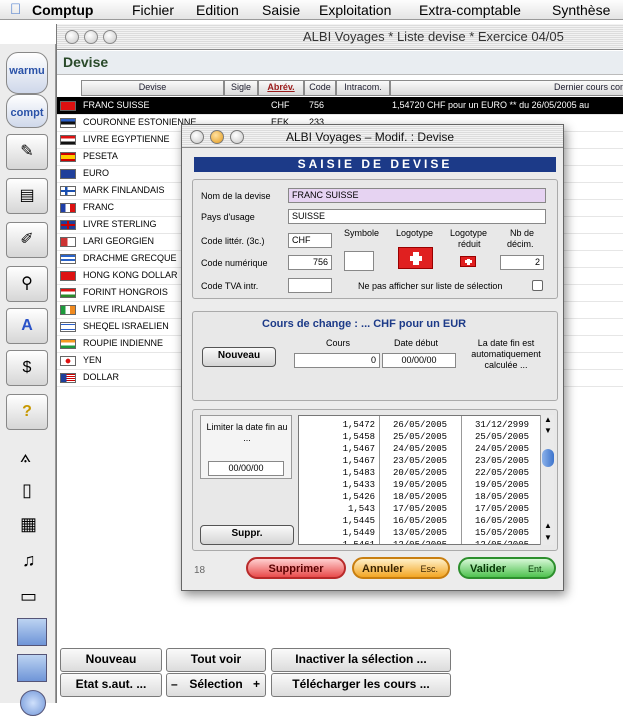  What do you see at coordinates (27, 111) in the screenshot?
I see `compt-logo-button: compt` at bounding box center [27, 111].